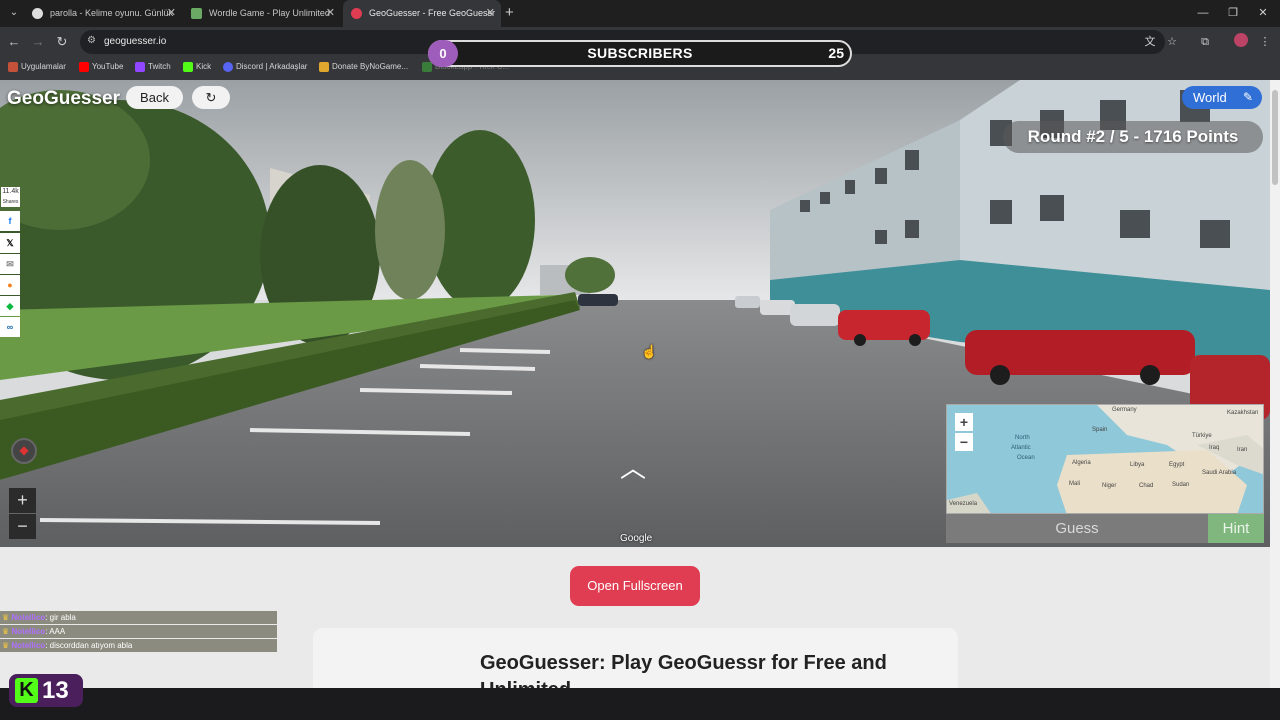 The height and width of the screenshot is (720, 1280). What do you see at coordinates (1275, 384) in the screenshot?
I see `page-scrollbar` at bounding box center [1275, 384].